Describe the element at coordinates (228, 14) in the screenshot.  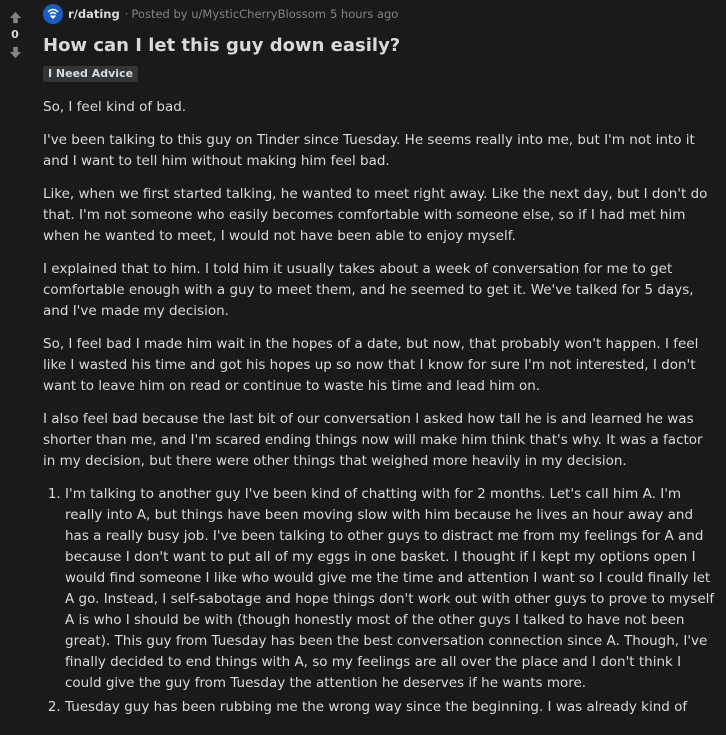
I see `posted-by: Posted by u/MysticCherryBlossom` at that location.